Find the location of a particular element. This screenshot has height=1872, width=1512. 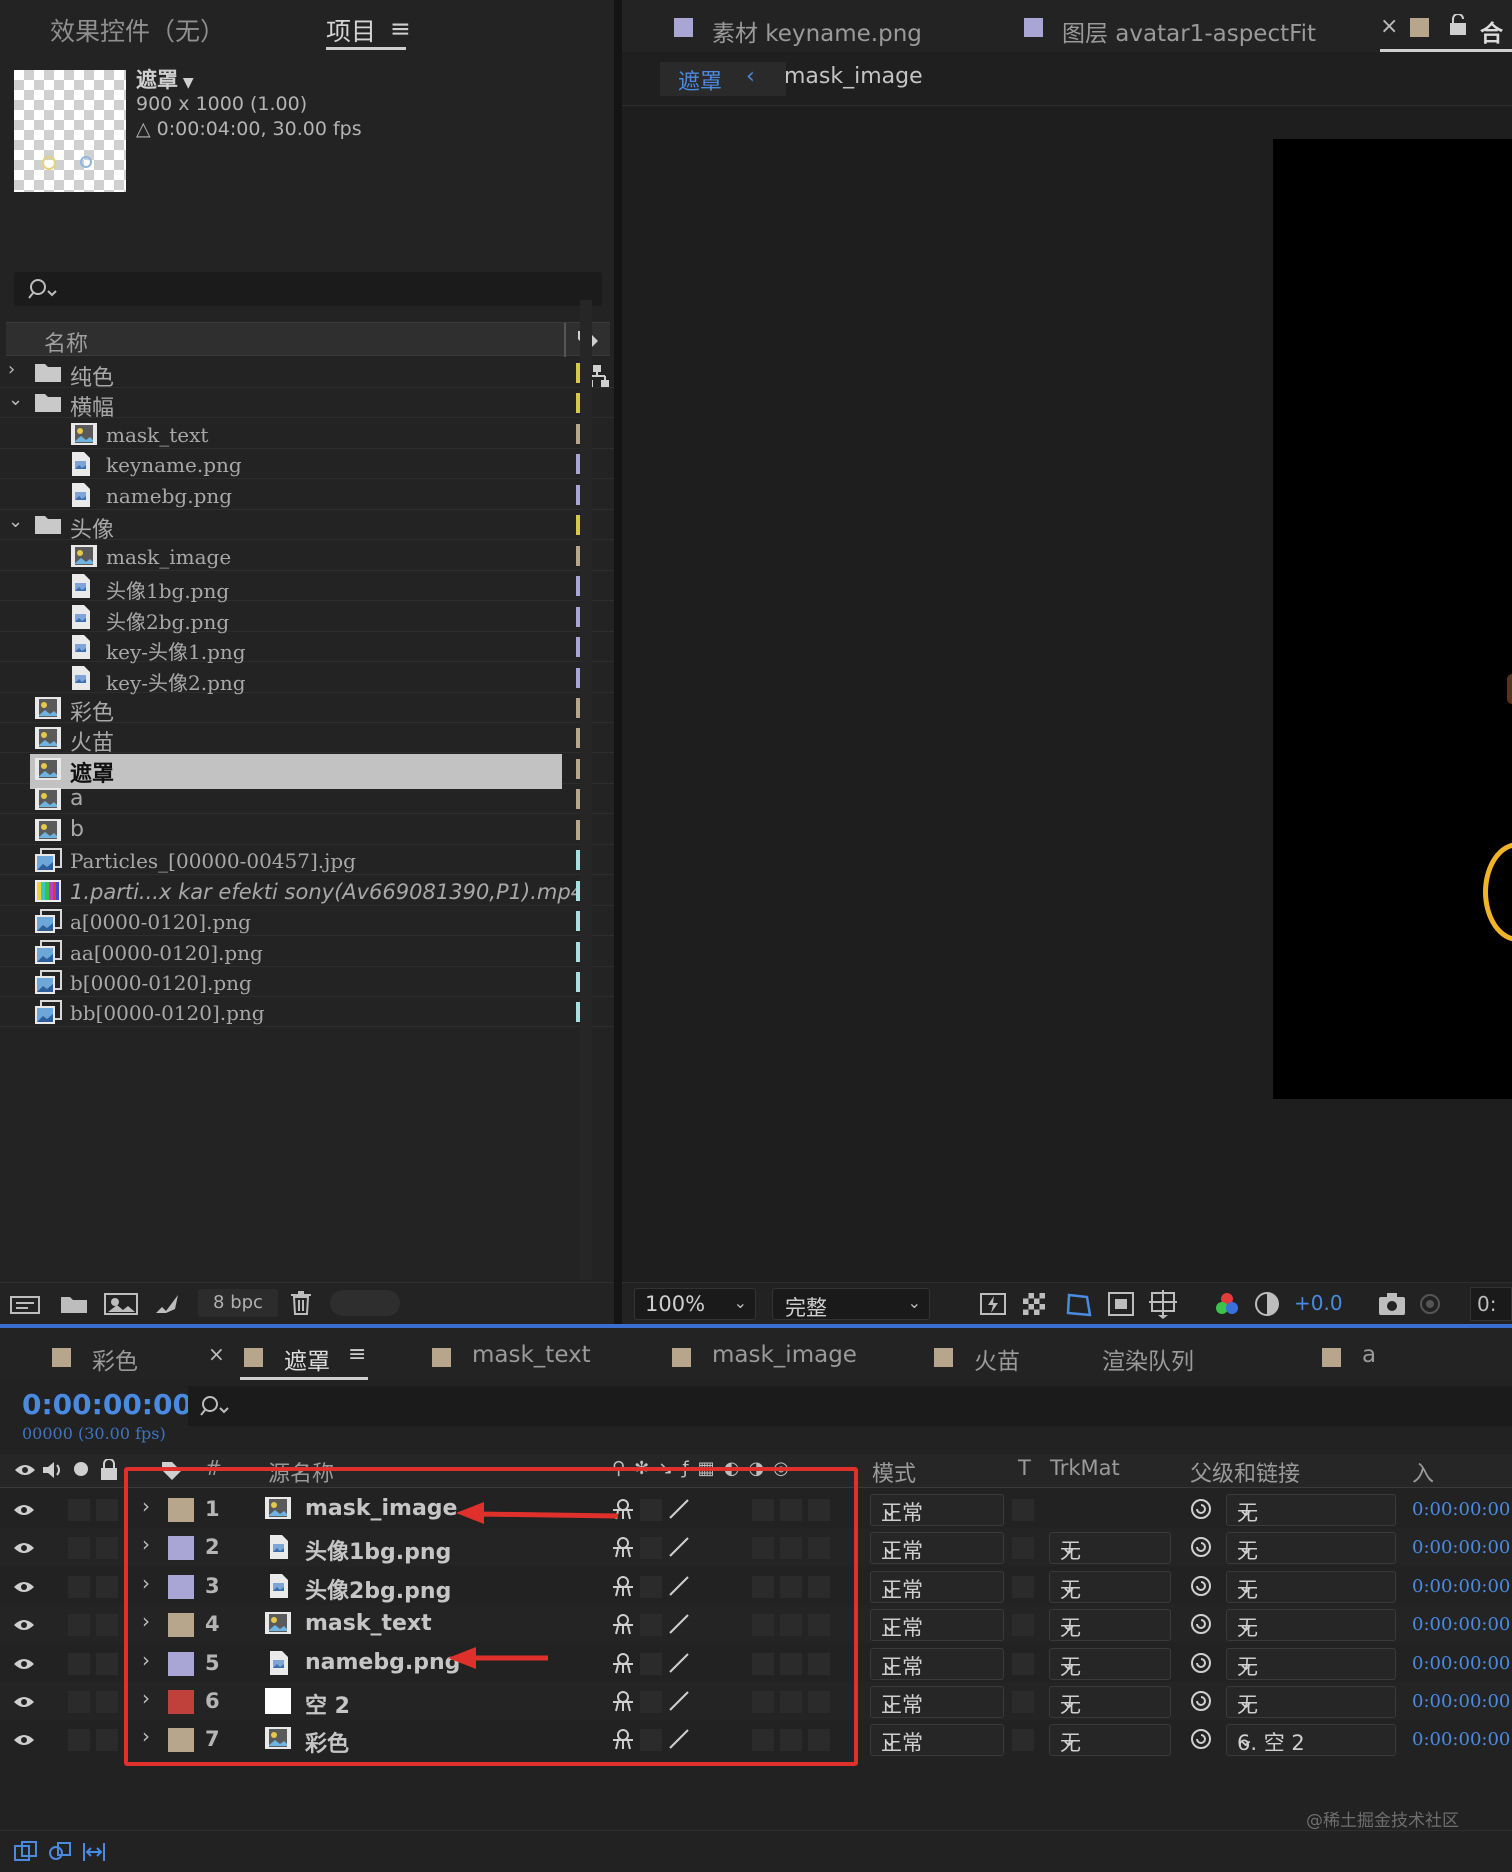

dropdown-icon: ▼ is located at coordinates (186, 83).